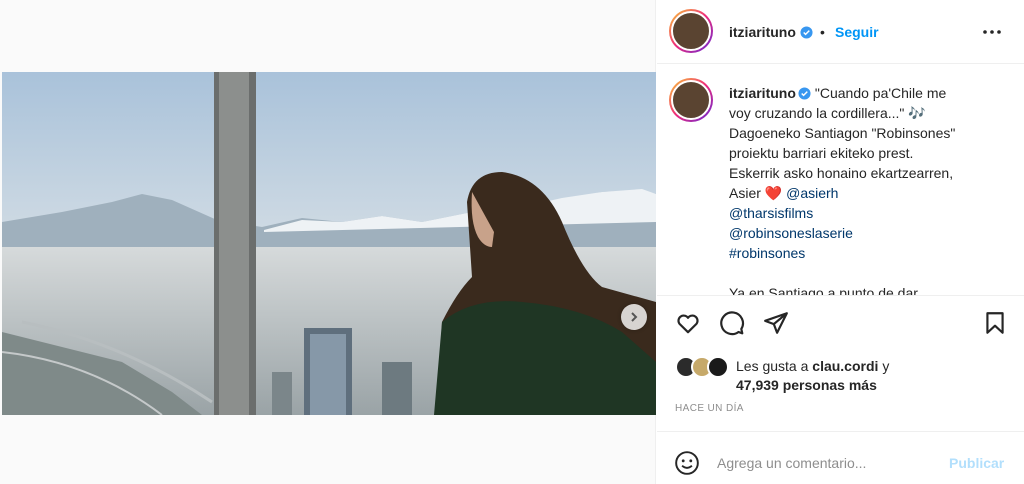 Image resolution: width=1024 pixels, height=484 pixels. Describe the element at coordinates (880, 93) in the screenshot. I see `caption-line: "Cuando pa'Chile me` at that location.